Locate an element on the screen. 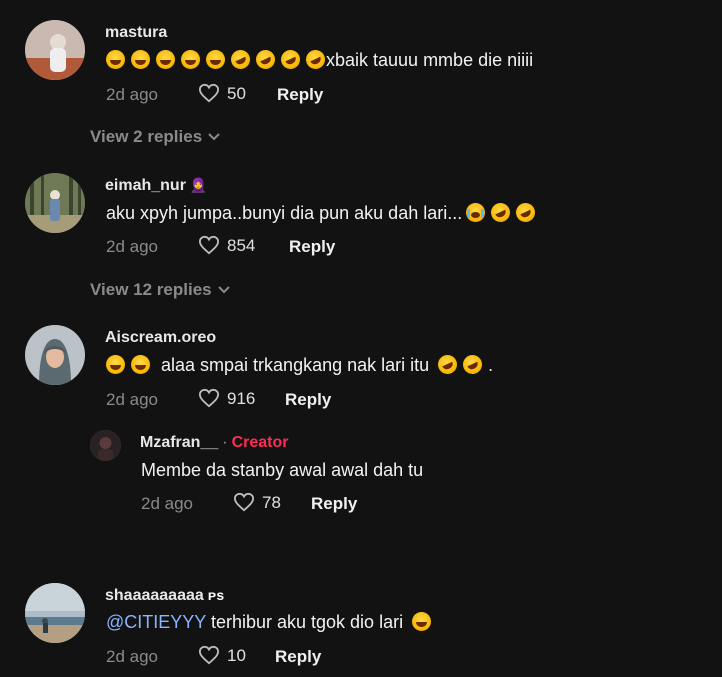 This screenshot has width=722, height=677. sob-emoji-icon is located at coordinates (476, 212).